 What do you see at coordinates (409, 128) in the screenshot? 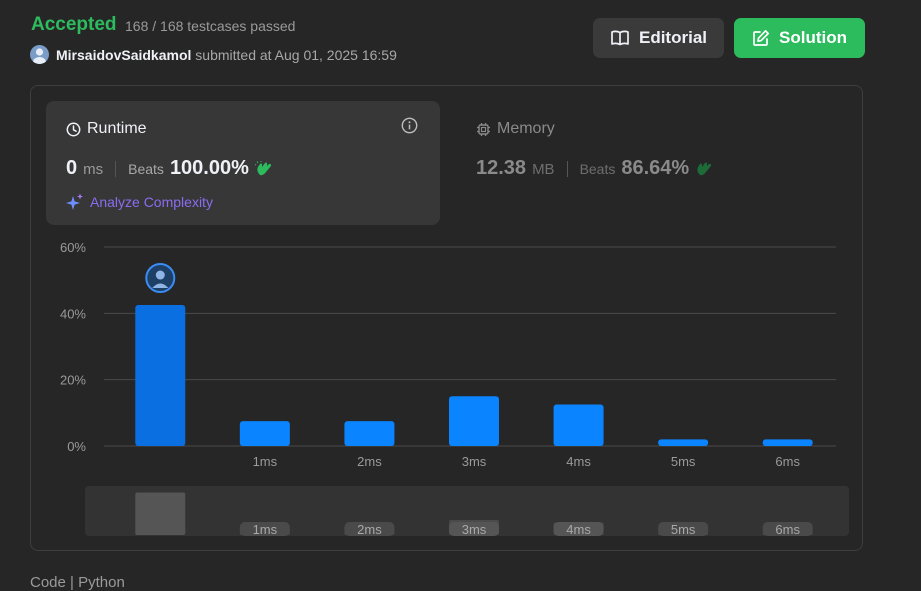
I see `info-icon` at bounding box center [409, 128].